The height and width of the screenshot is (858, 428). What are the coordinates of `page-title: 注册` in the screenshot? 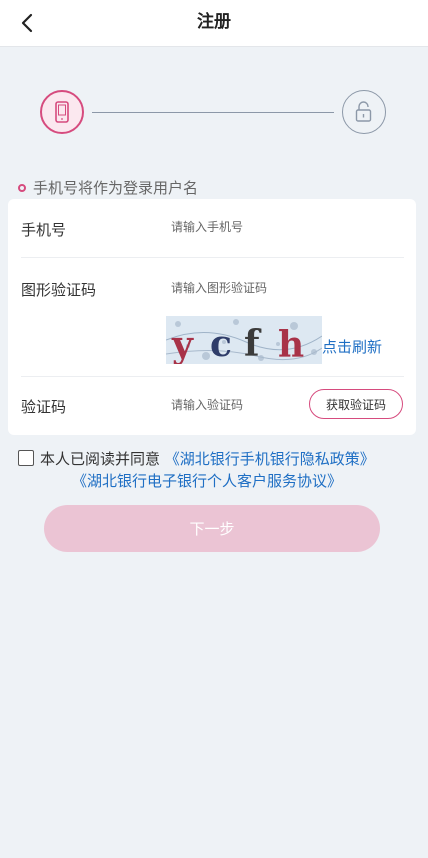 It's located at (214, 22).